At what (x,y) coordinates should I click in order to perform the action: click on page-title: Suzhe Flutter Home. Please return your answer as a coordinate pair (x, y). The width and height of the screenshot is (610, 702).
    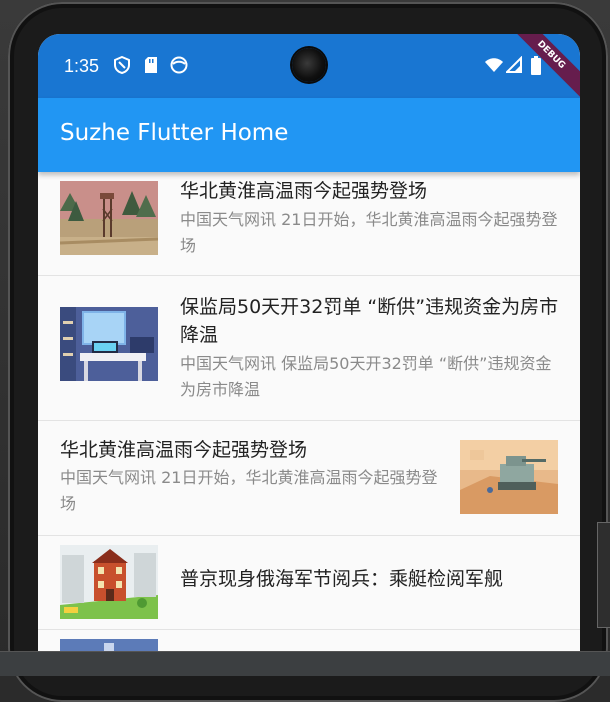
    Looking at the image, I should click on (174, 133).